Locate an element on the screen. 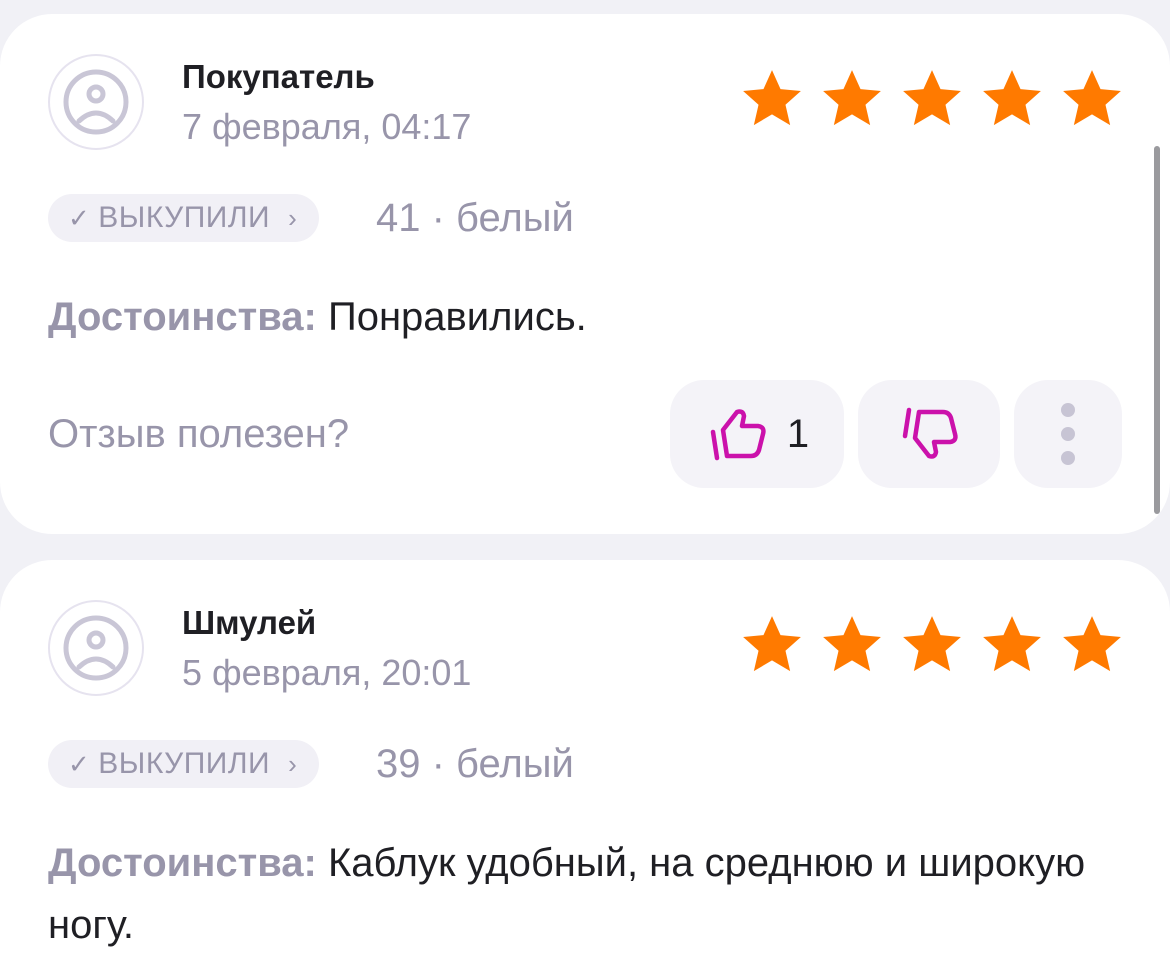 The width and height of the screenshot is (1170, 980). pros-text: Понравились. is located at coordinates (451, 317).